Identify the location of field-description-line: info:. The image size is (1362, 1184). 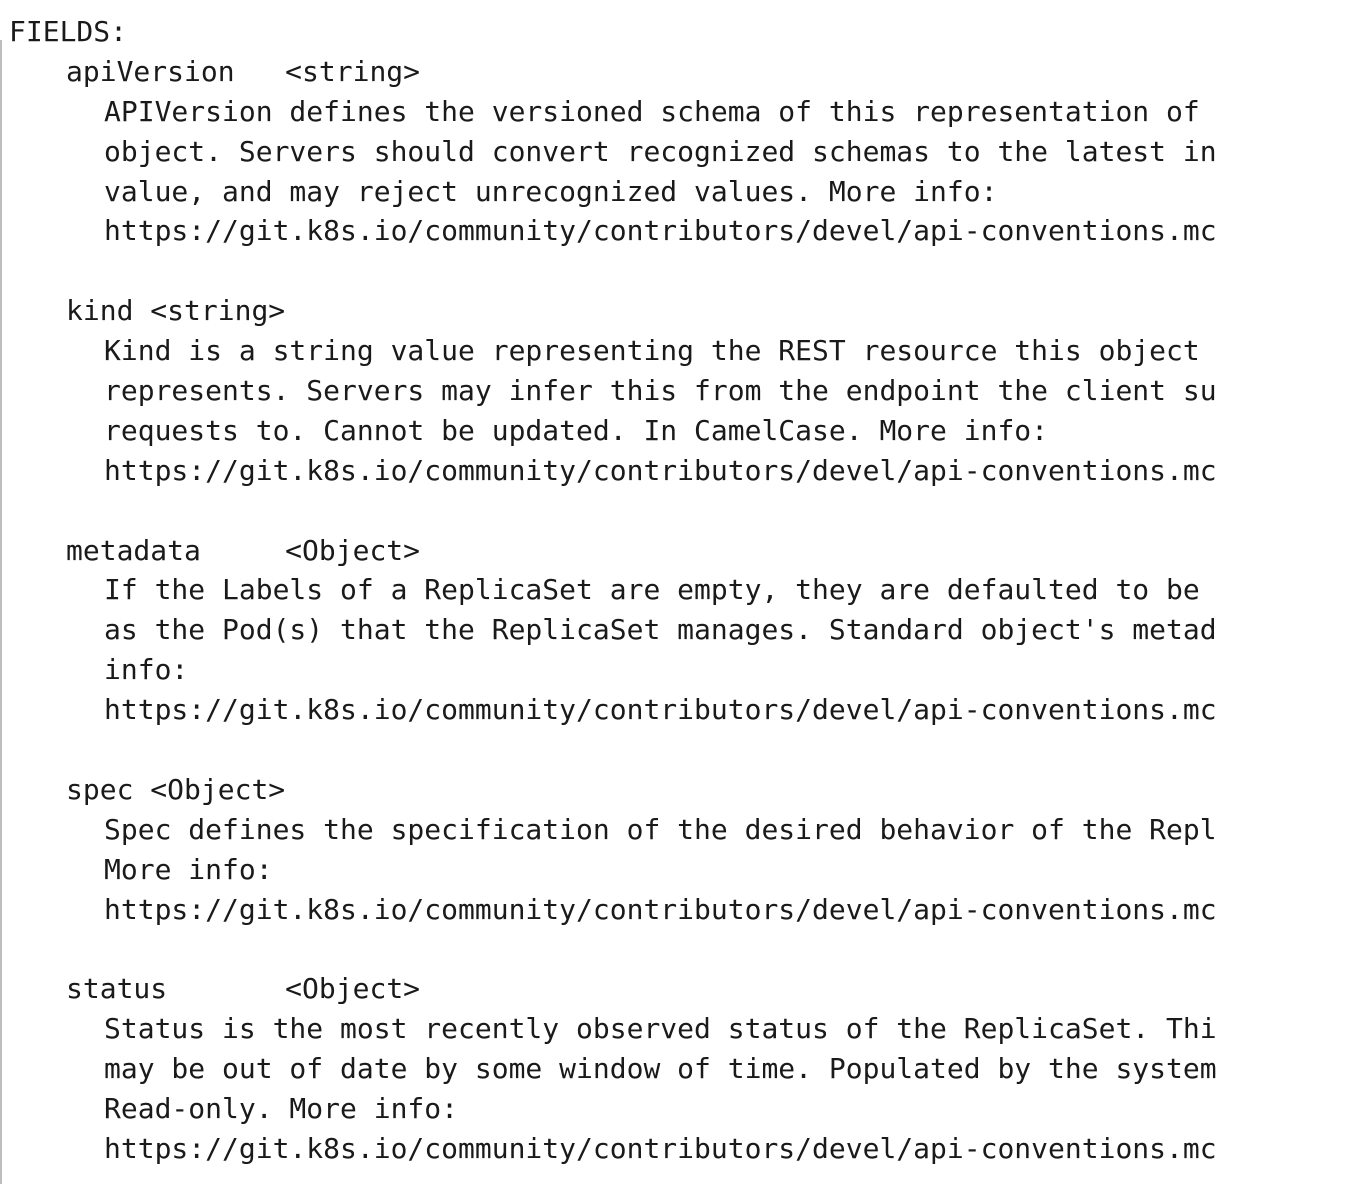
(146, 670).